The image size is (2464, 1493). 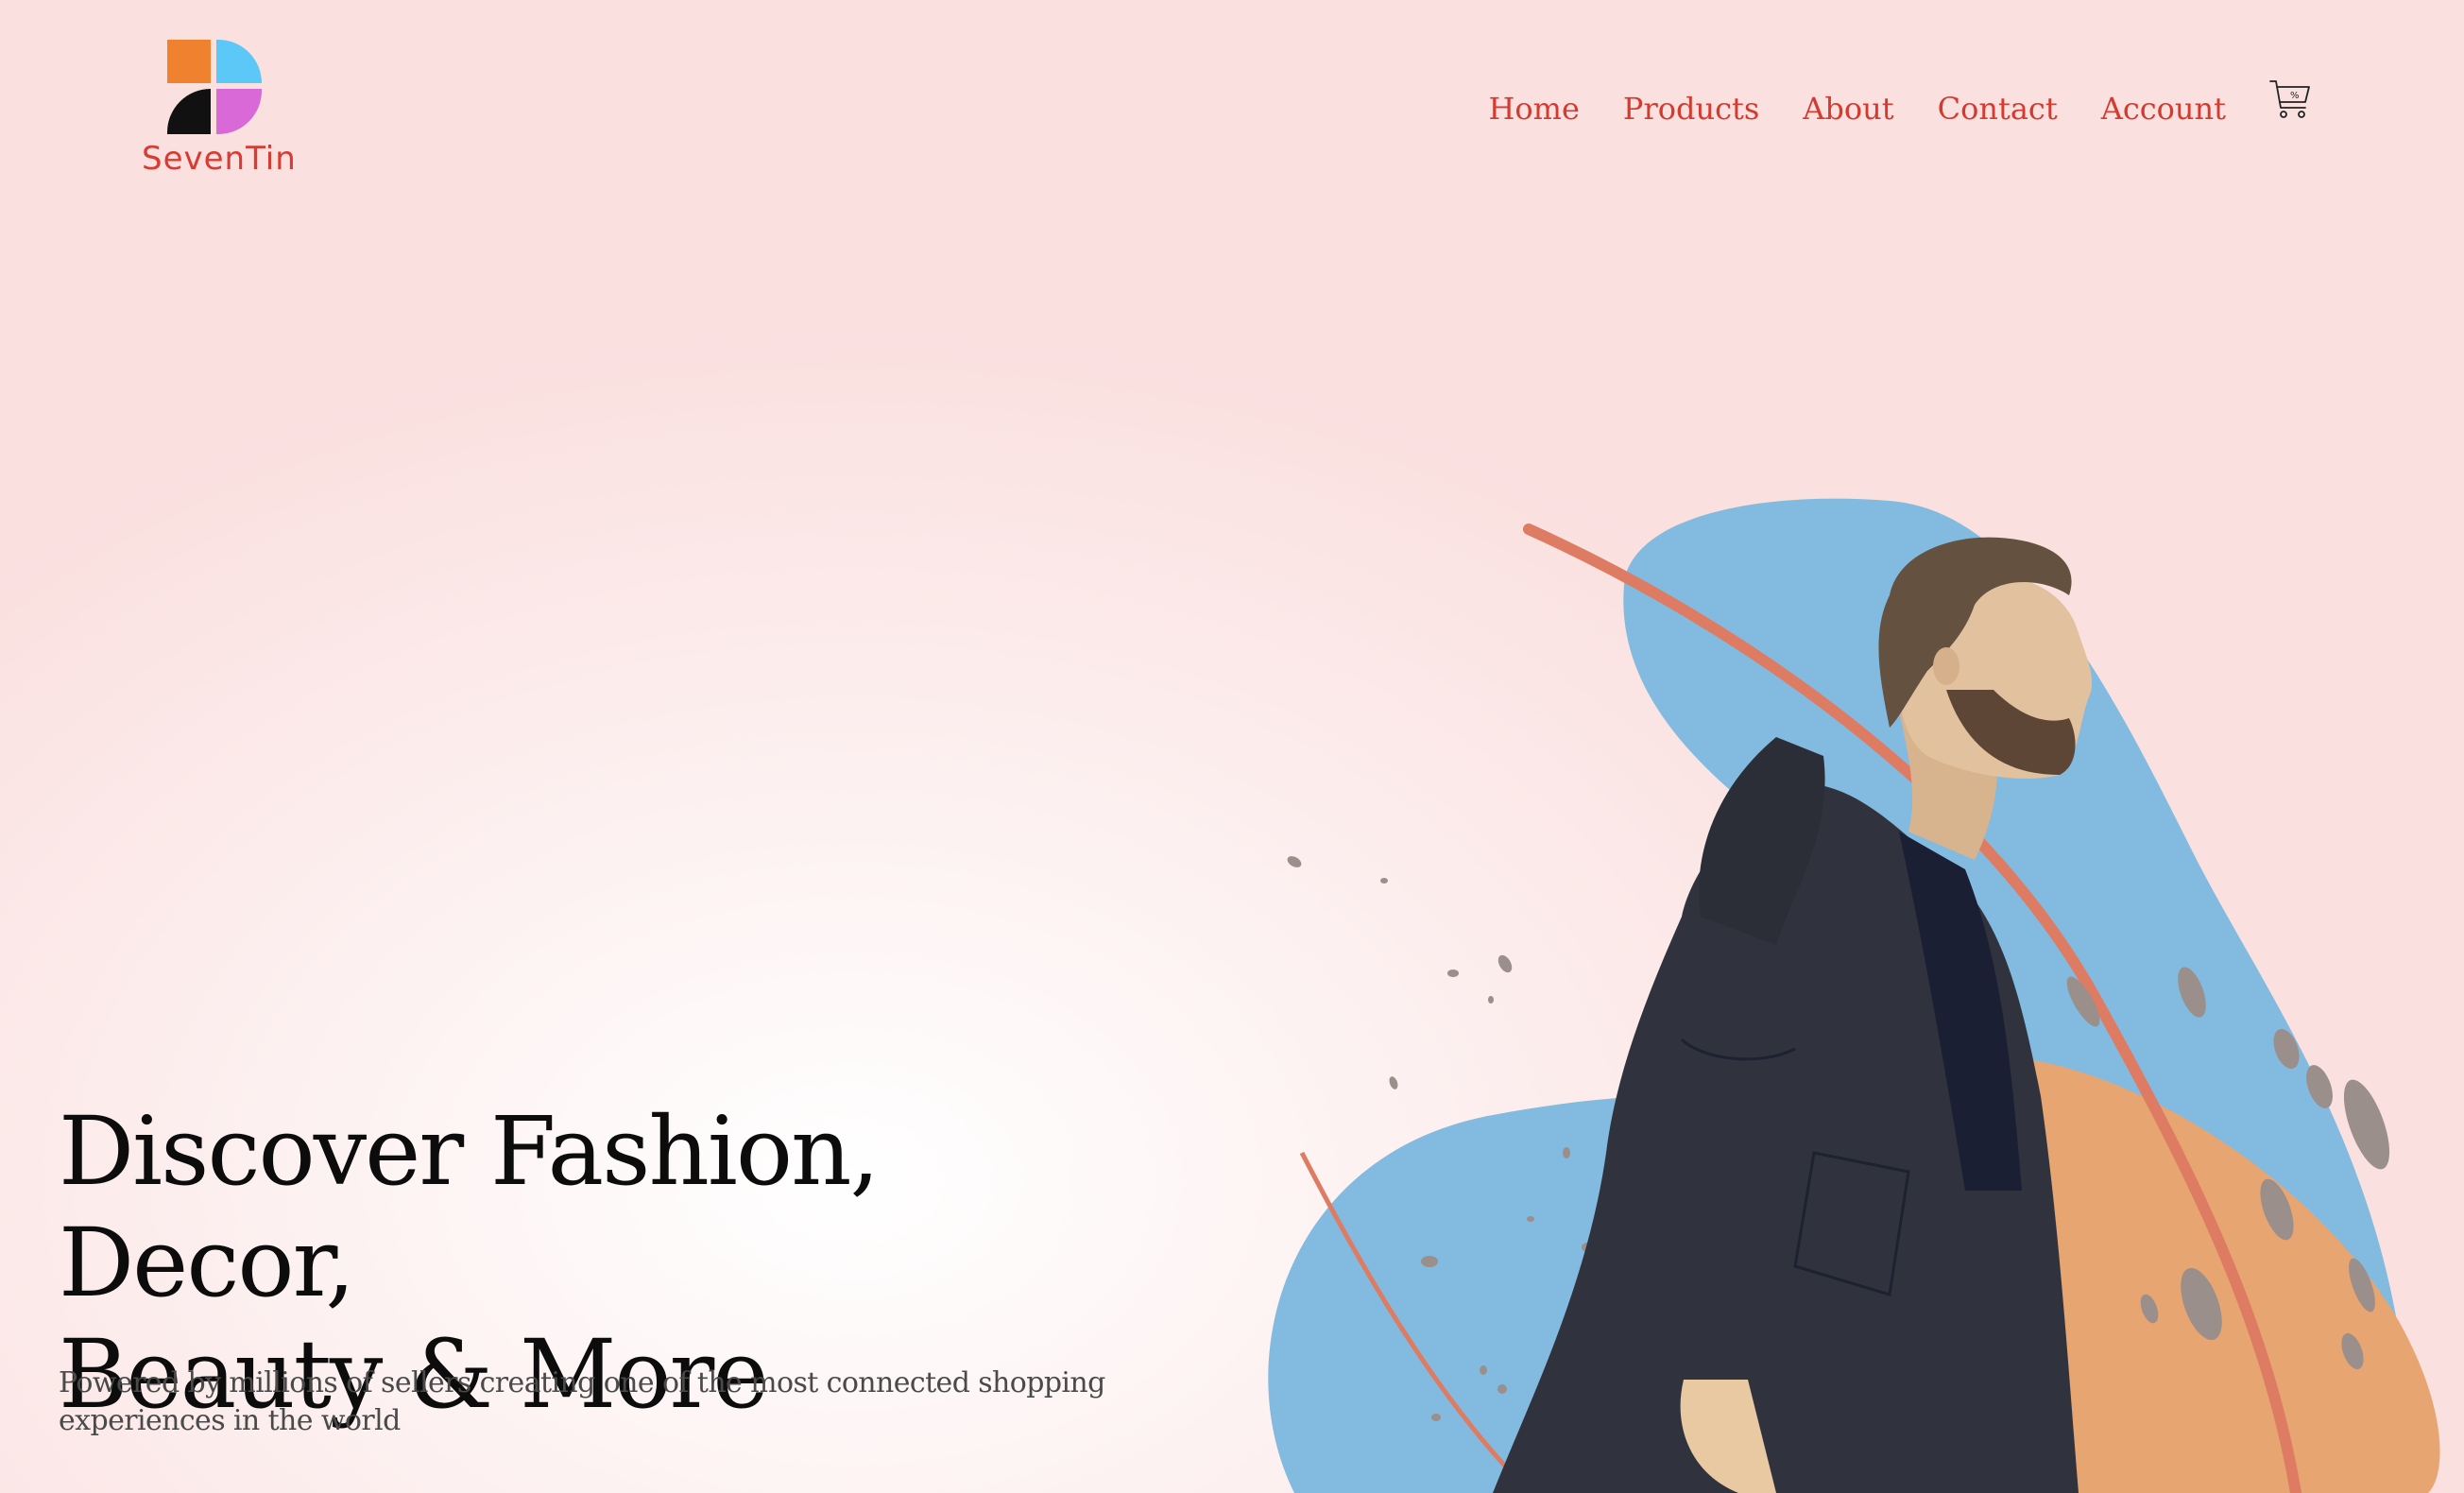 I want to click on main-nav: Home Products About Contact Account %, so click(x=1879, y=103).